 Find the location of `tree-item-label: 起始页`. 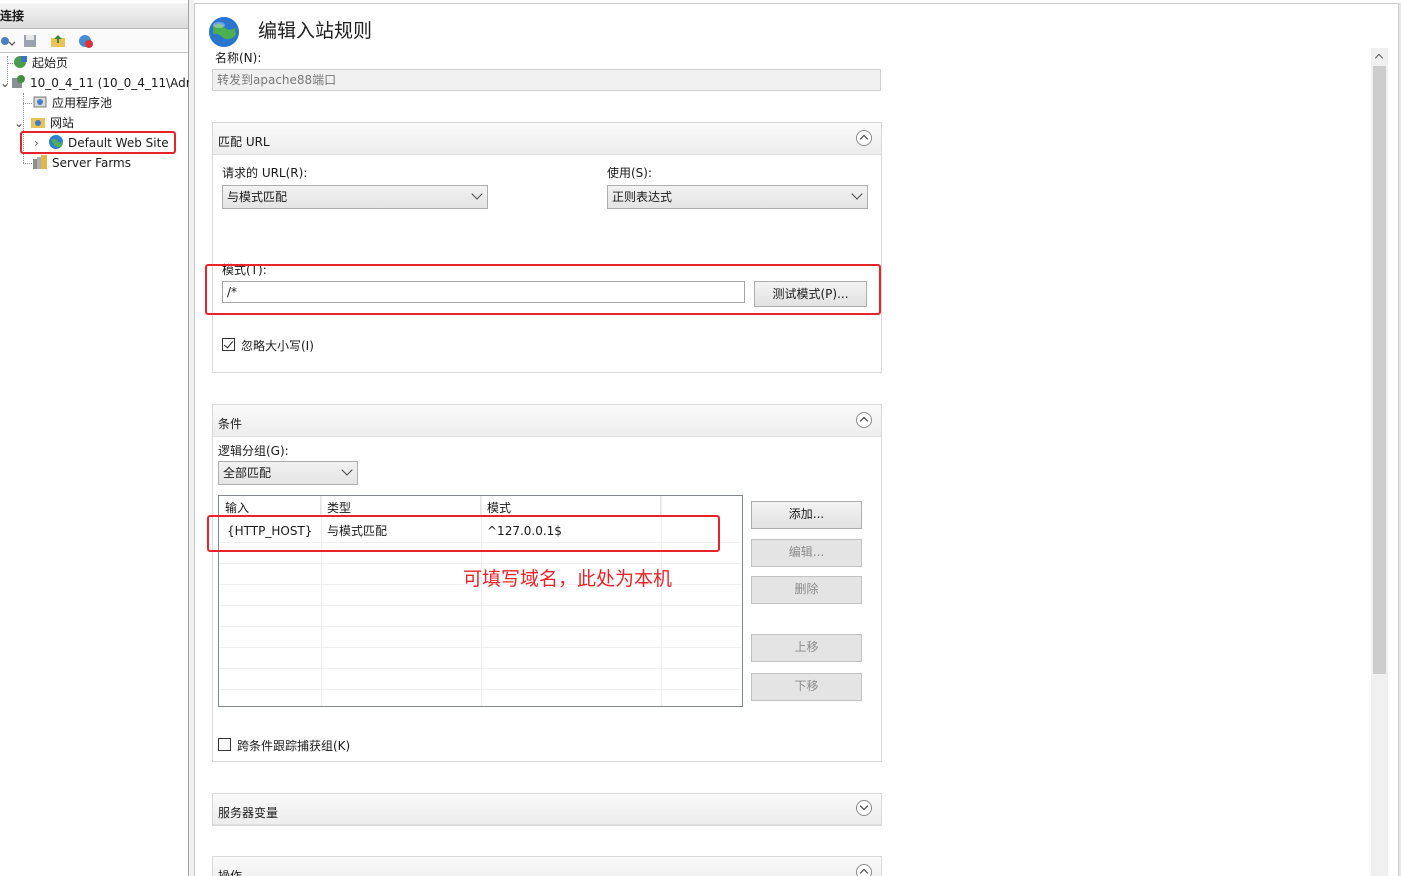

tree-item-label: 起始页 is located at coordinates (50, 63).